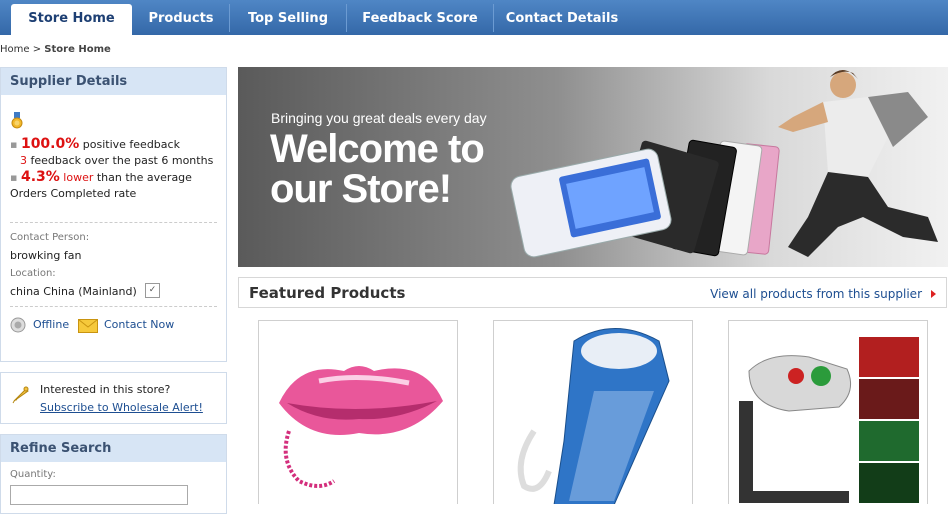 This screenshot has width=948, height=514. I want to click on orders-lower-label: lower, so click(78, 177).